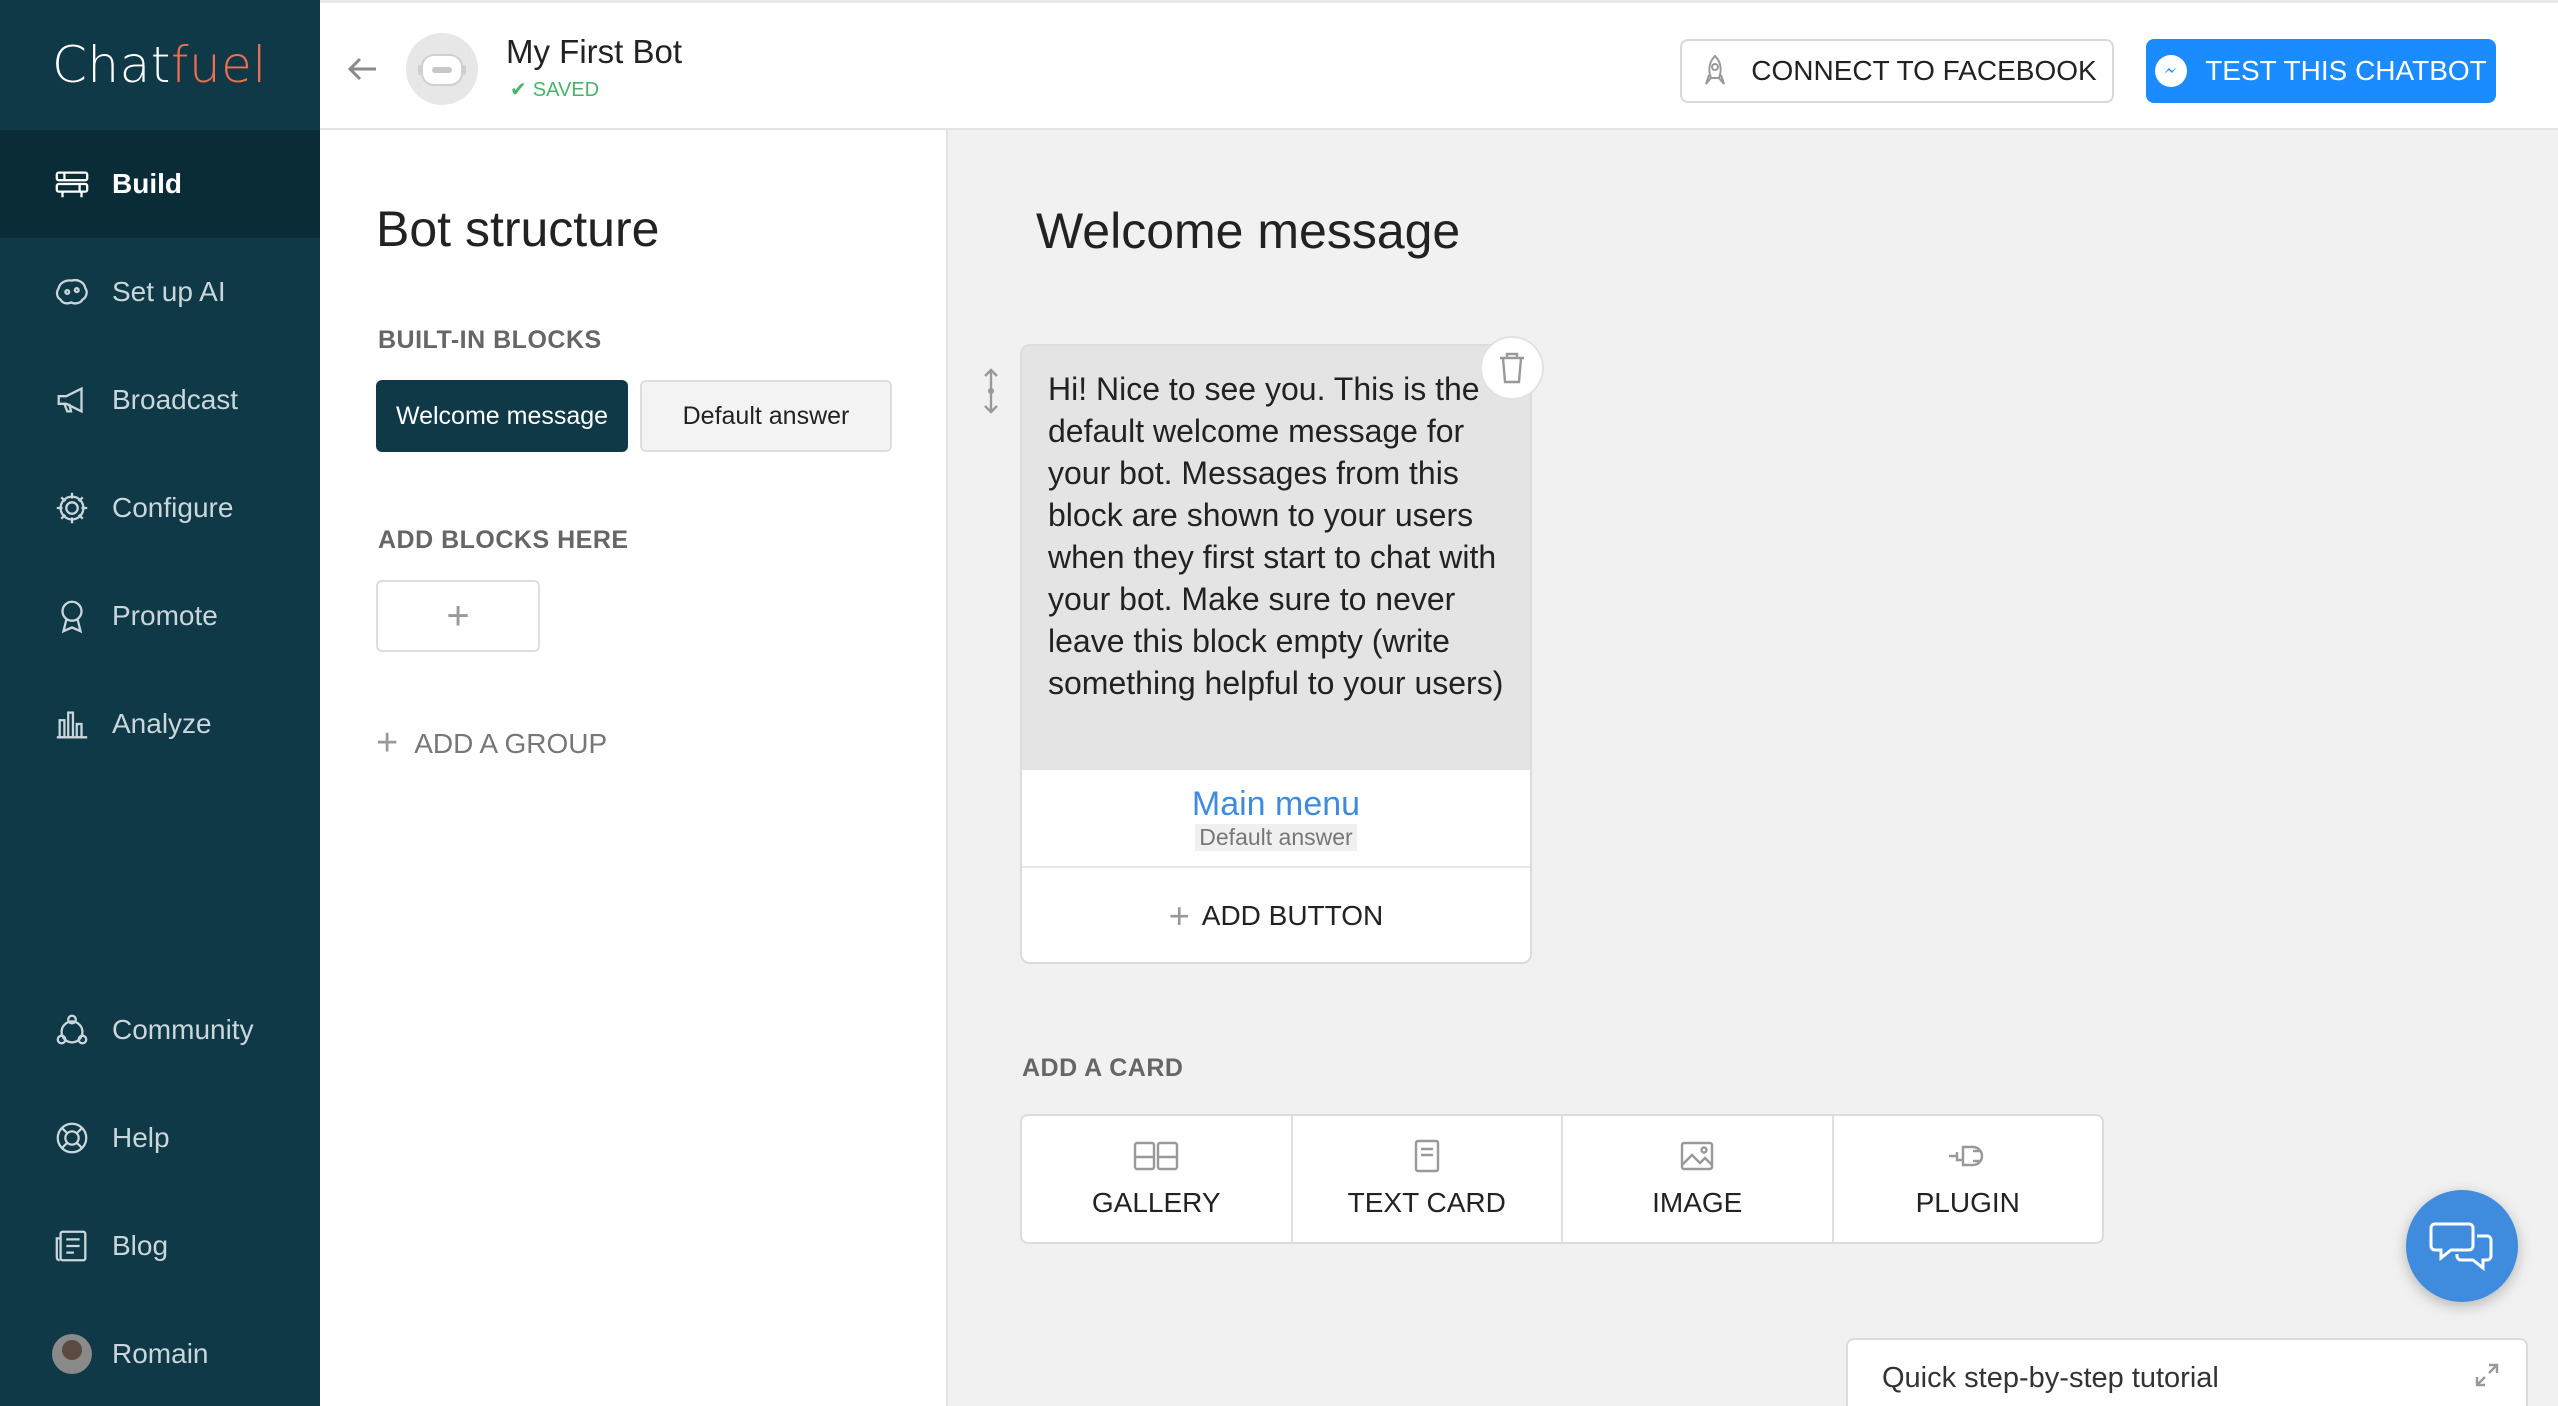 This screenshot has width=2558, height=1406. I want to click on add-card-label: ADD A CARD, so click(1103, 1068).